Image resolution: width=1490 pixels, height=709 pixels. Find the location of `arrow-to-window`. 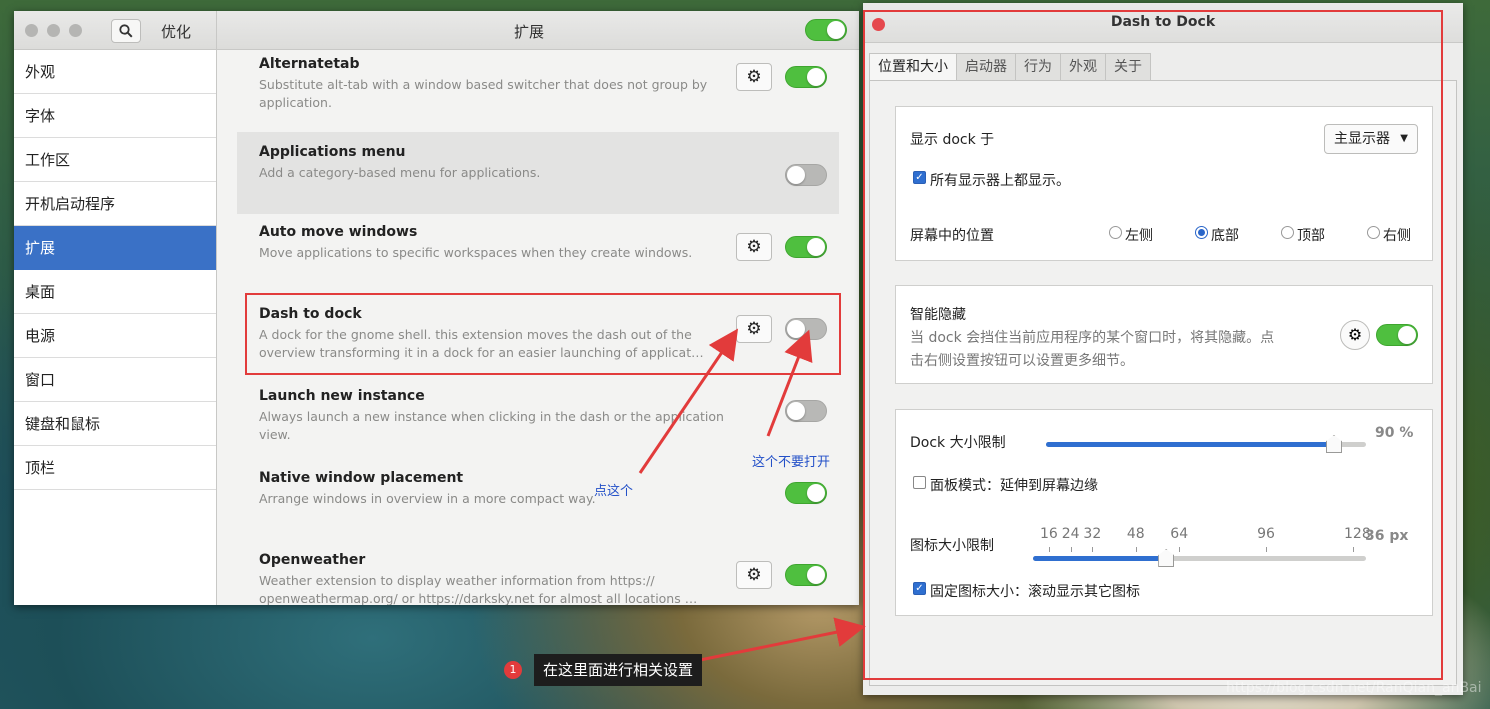

arrow-to-window is located at coordinates (782, 639).